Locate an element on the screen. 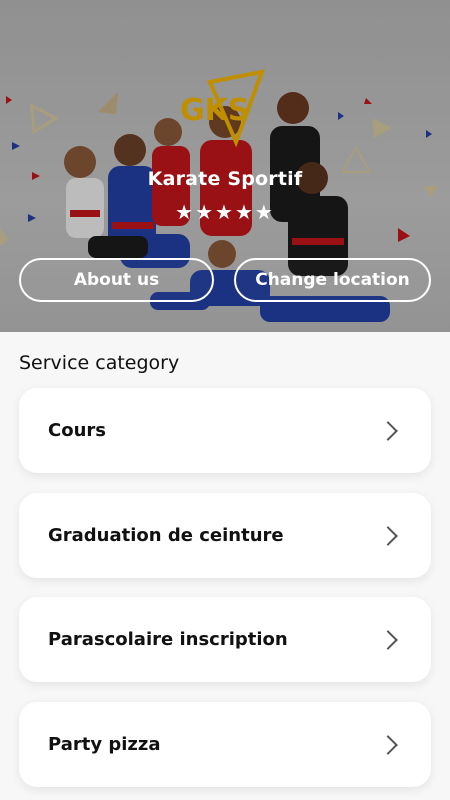  service-card-party-pizza: Party pizza is located at coordinates (225, 744).